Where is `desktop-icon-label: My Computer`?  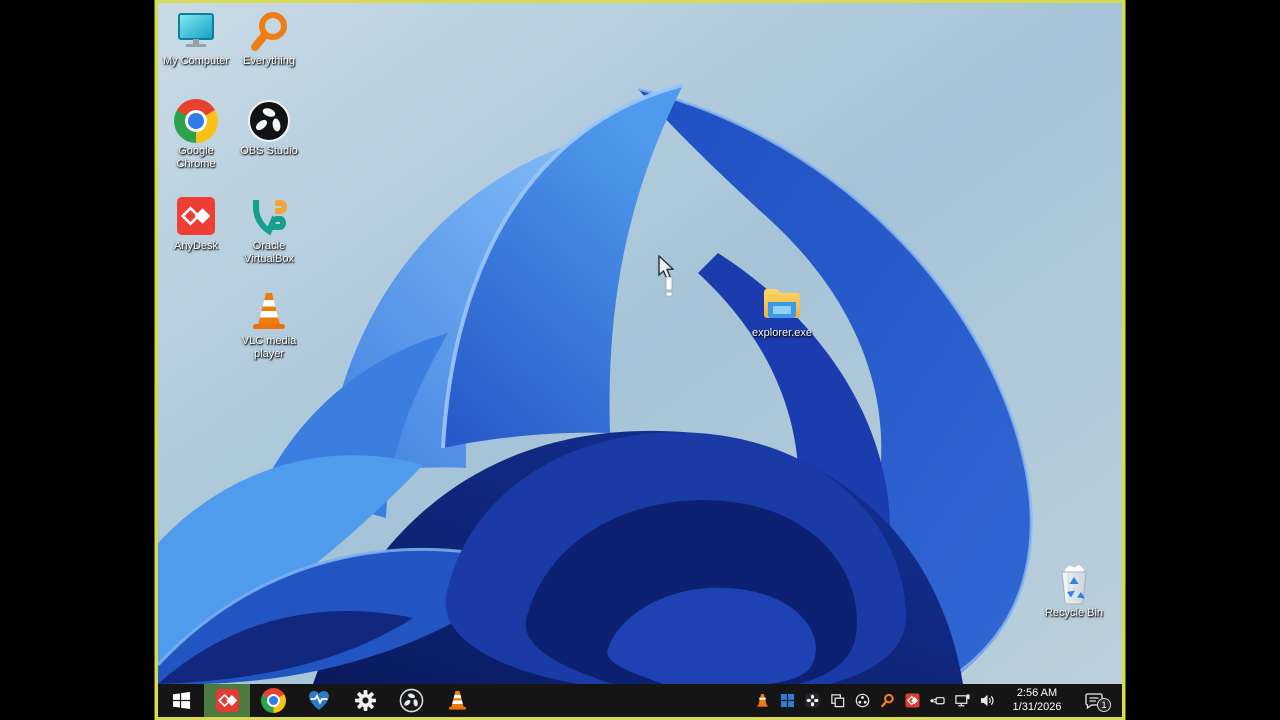
desktop-icon-label: My Computer is located at coordinates (196, 61).